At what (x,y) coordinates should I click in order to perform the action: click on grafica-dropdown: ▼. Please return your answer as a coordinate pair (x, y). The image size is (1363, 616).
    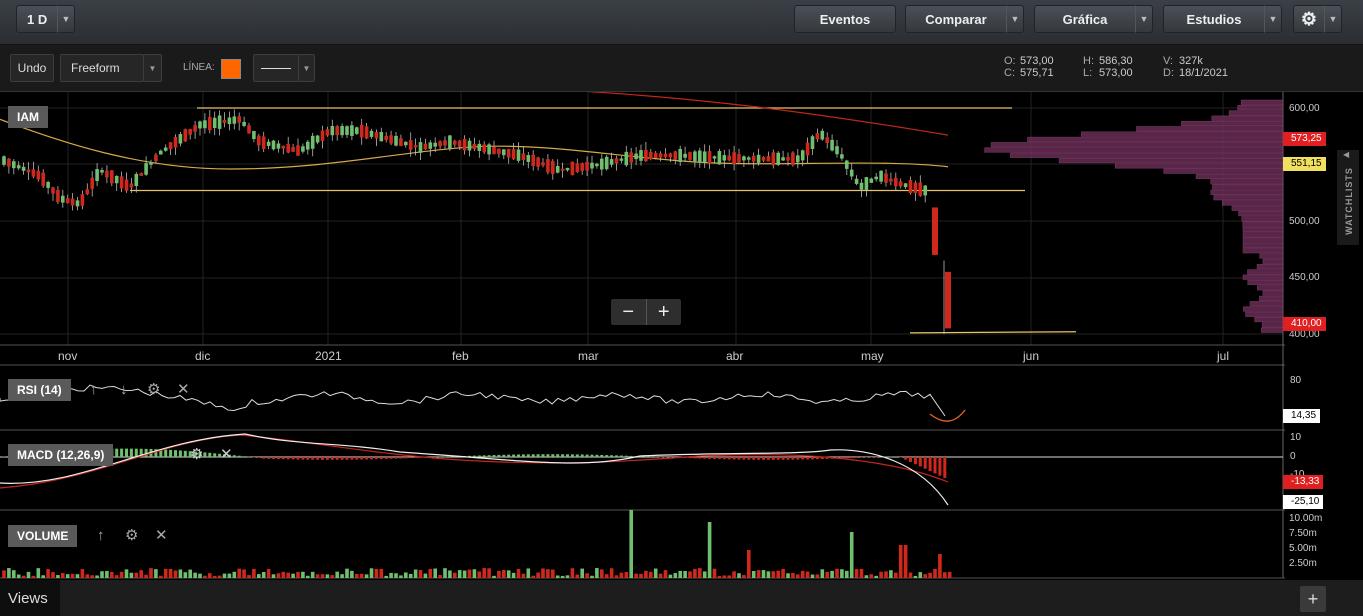
    Looking at the image, I should click on (1144, 19).